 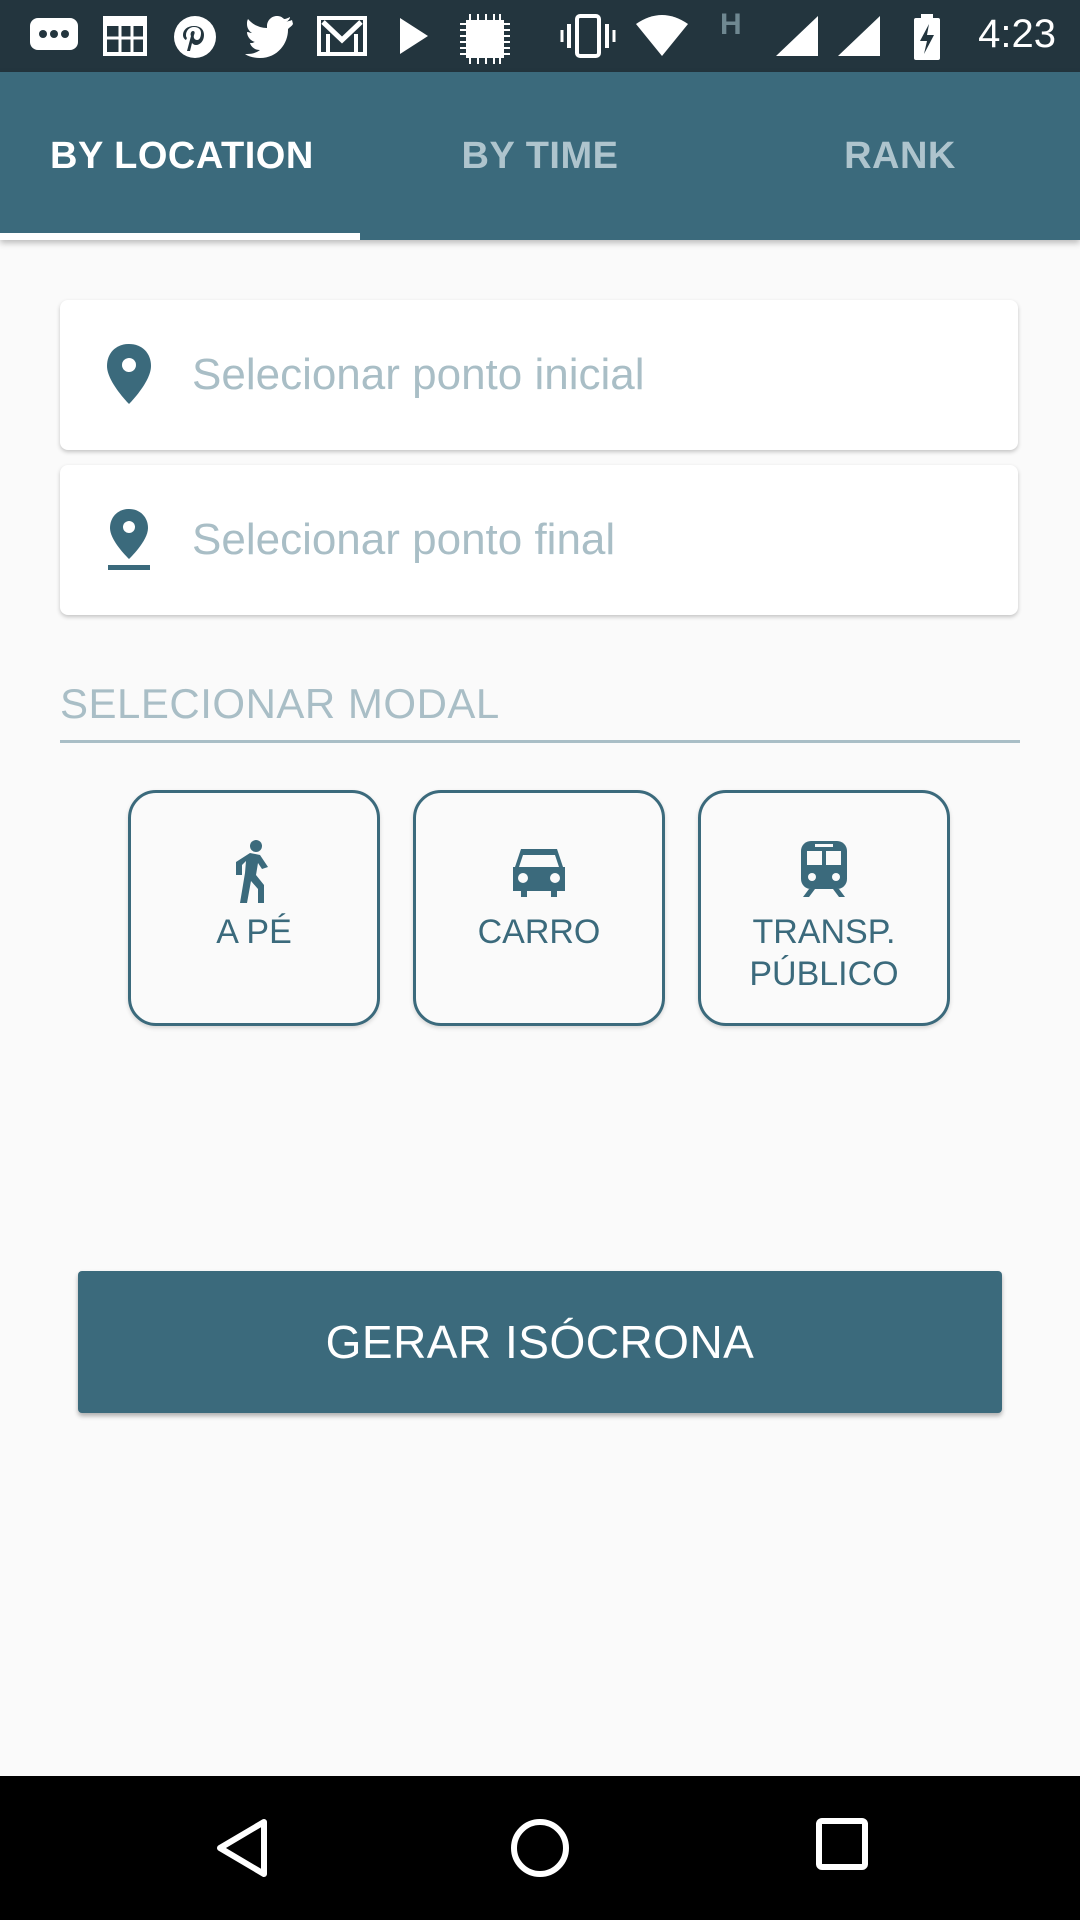 I want to click on twitter-icon, so click(x=269, y=37).